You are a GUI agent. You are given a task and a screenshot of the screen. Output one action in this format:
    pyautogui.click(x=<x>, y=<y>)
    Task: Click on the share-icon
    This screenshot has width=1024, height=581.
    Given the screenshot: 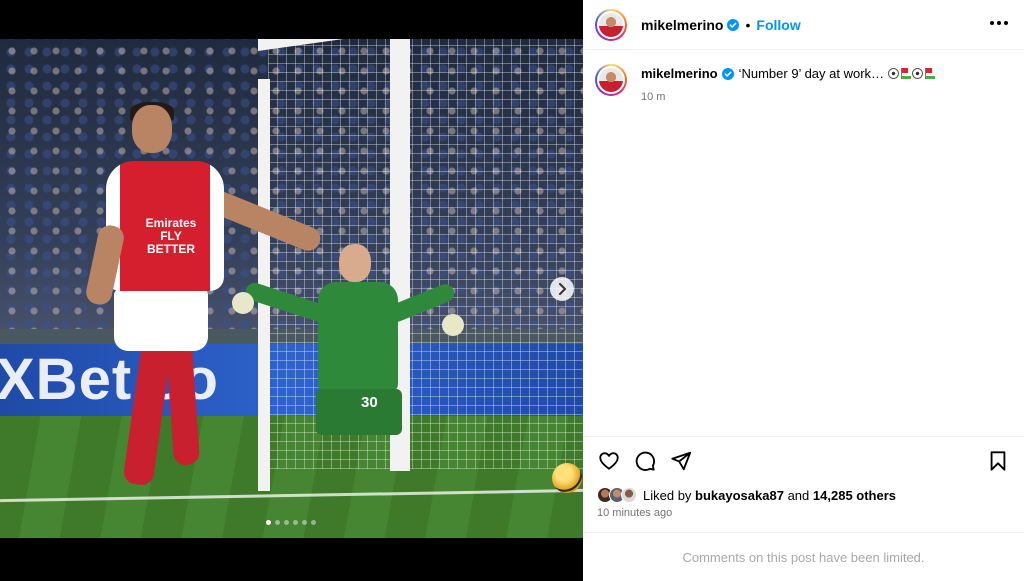 What is the action you would take?
    pyautogui.click(x=681, y=461)
    